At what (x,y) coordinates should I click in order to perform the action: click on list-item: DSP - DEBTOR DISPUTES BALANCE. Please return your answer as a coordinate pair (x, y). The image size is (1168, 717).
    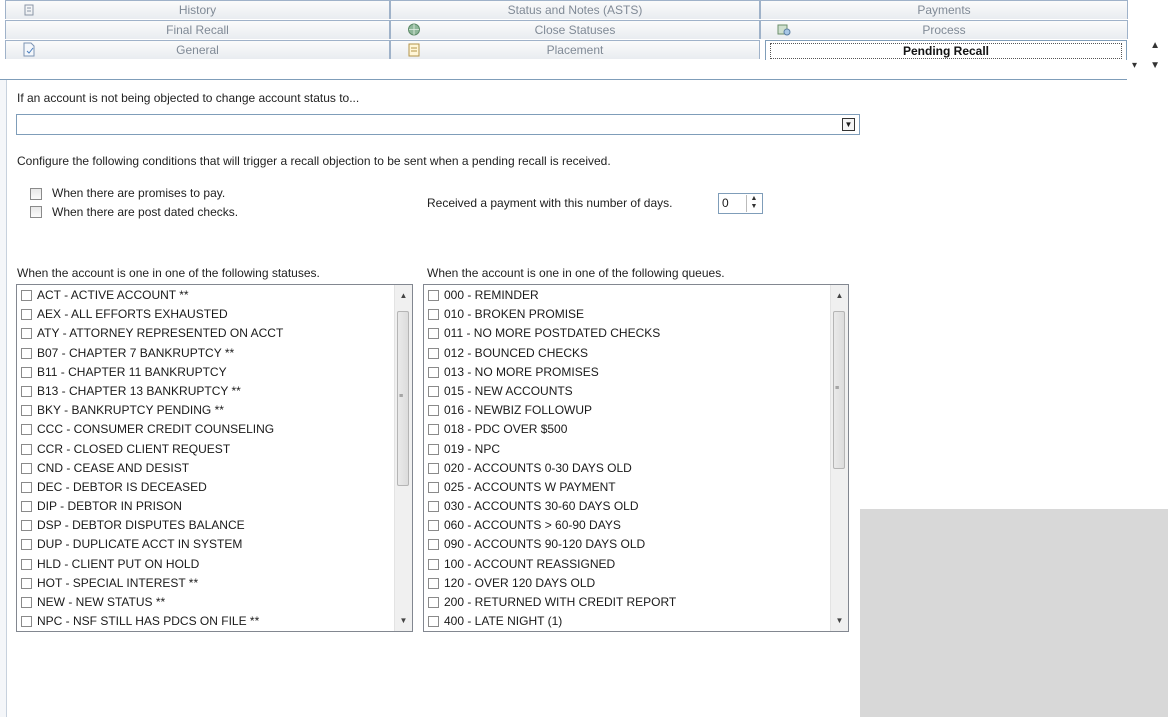
    Looking at the image, I should click on (151, 525).